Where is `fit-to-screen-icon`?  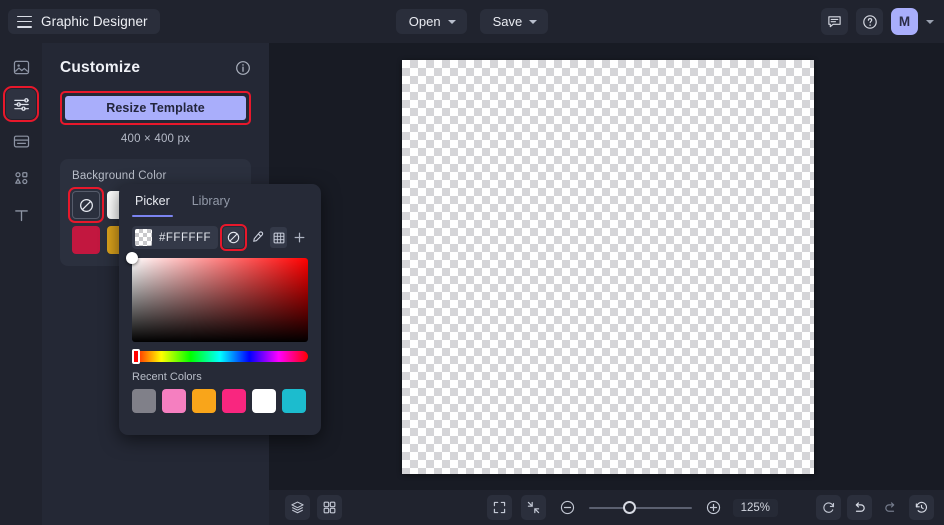 fit-to-screen-icon is located at coordinates (499, 507).